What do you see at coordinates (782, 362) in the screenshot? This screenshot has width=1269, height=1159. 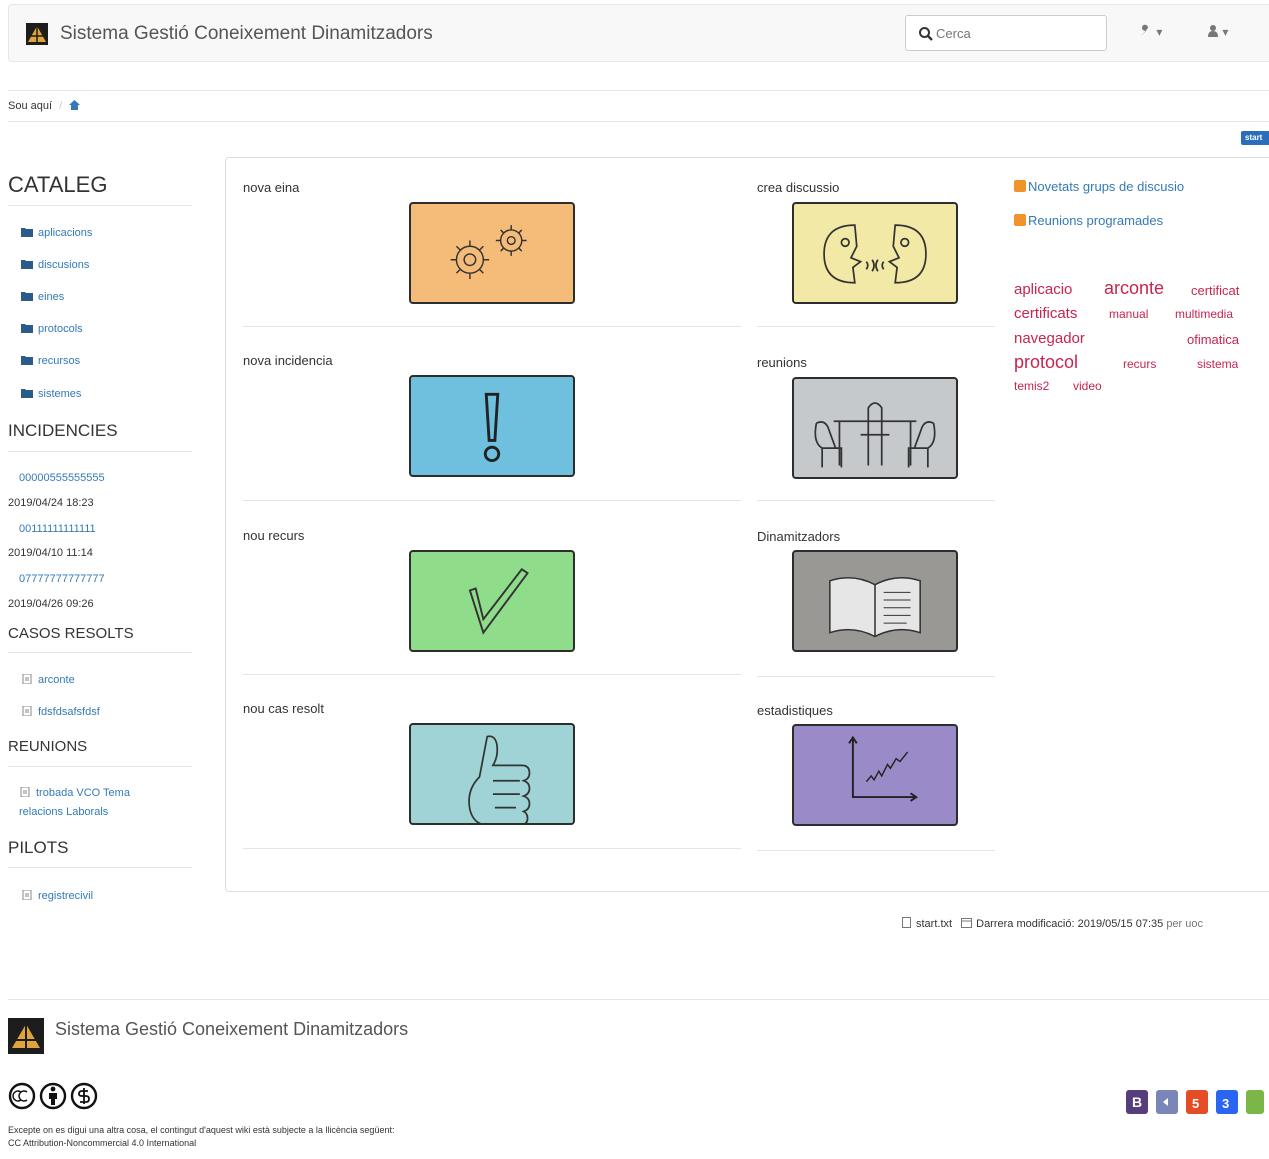 I see `tile-label-reunions: reunions` at bounding box center [782, 362].